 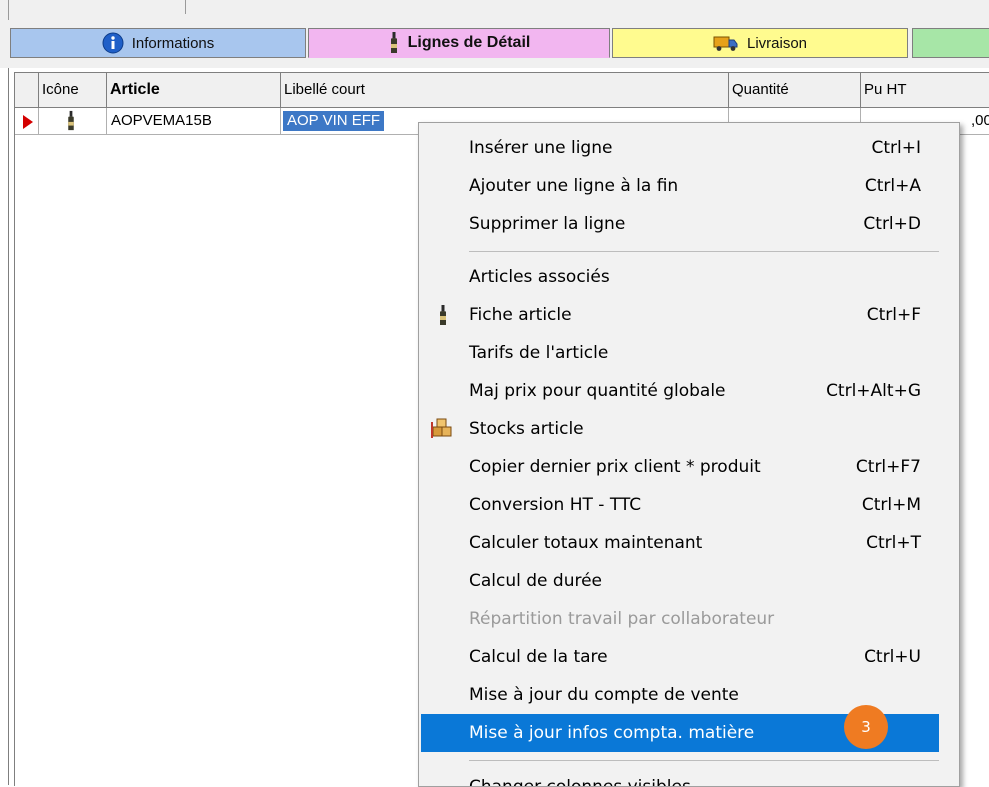 What do you see at coordinates (680, 186) in the screenshot?
I see `menu-item-ajouter-ligne-fin: Ajouter une ligne à la fin Ctrl+A` at bounding box center [680, 186].